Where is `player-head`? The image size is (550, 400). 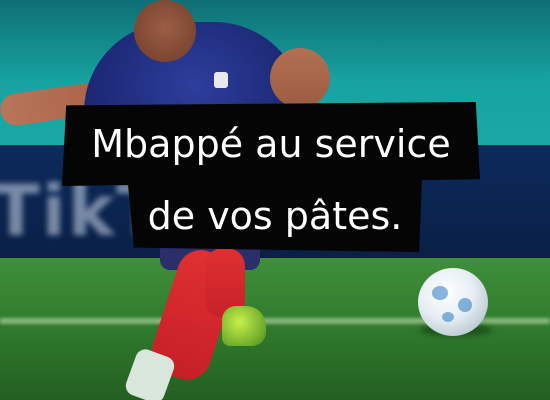 player-head is located at coordinates (165, 31).